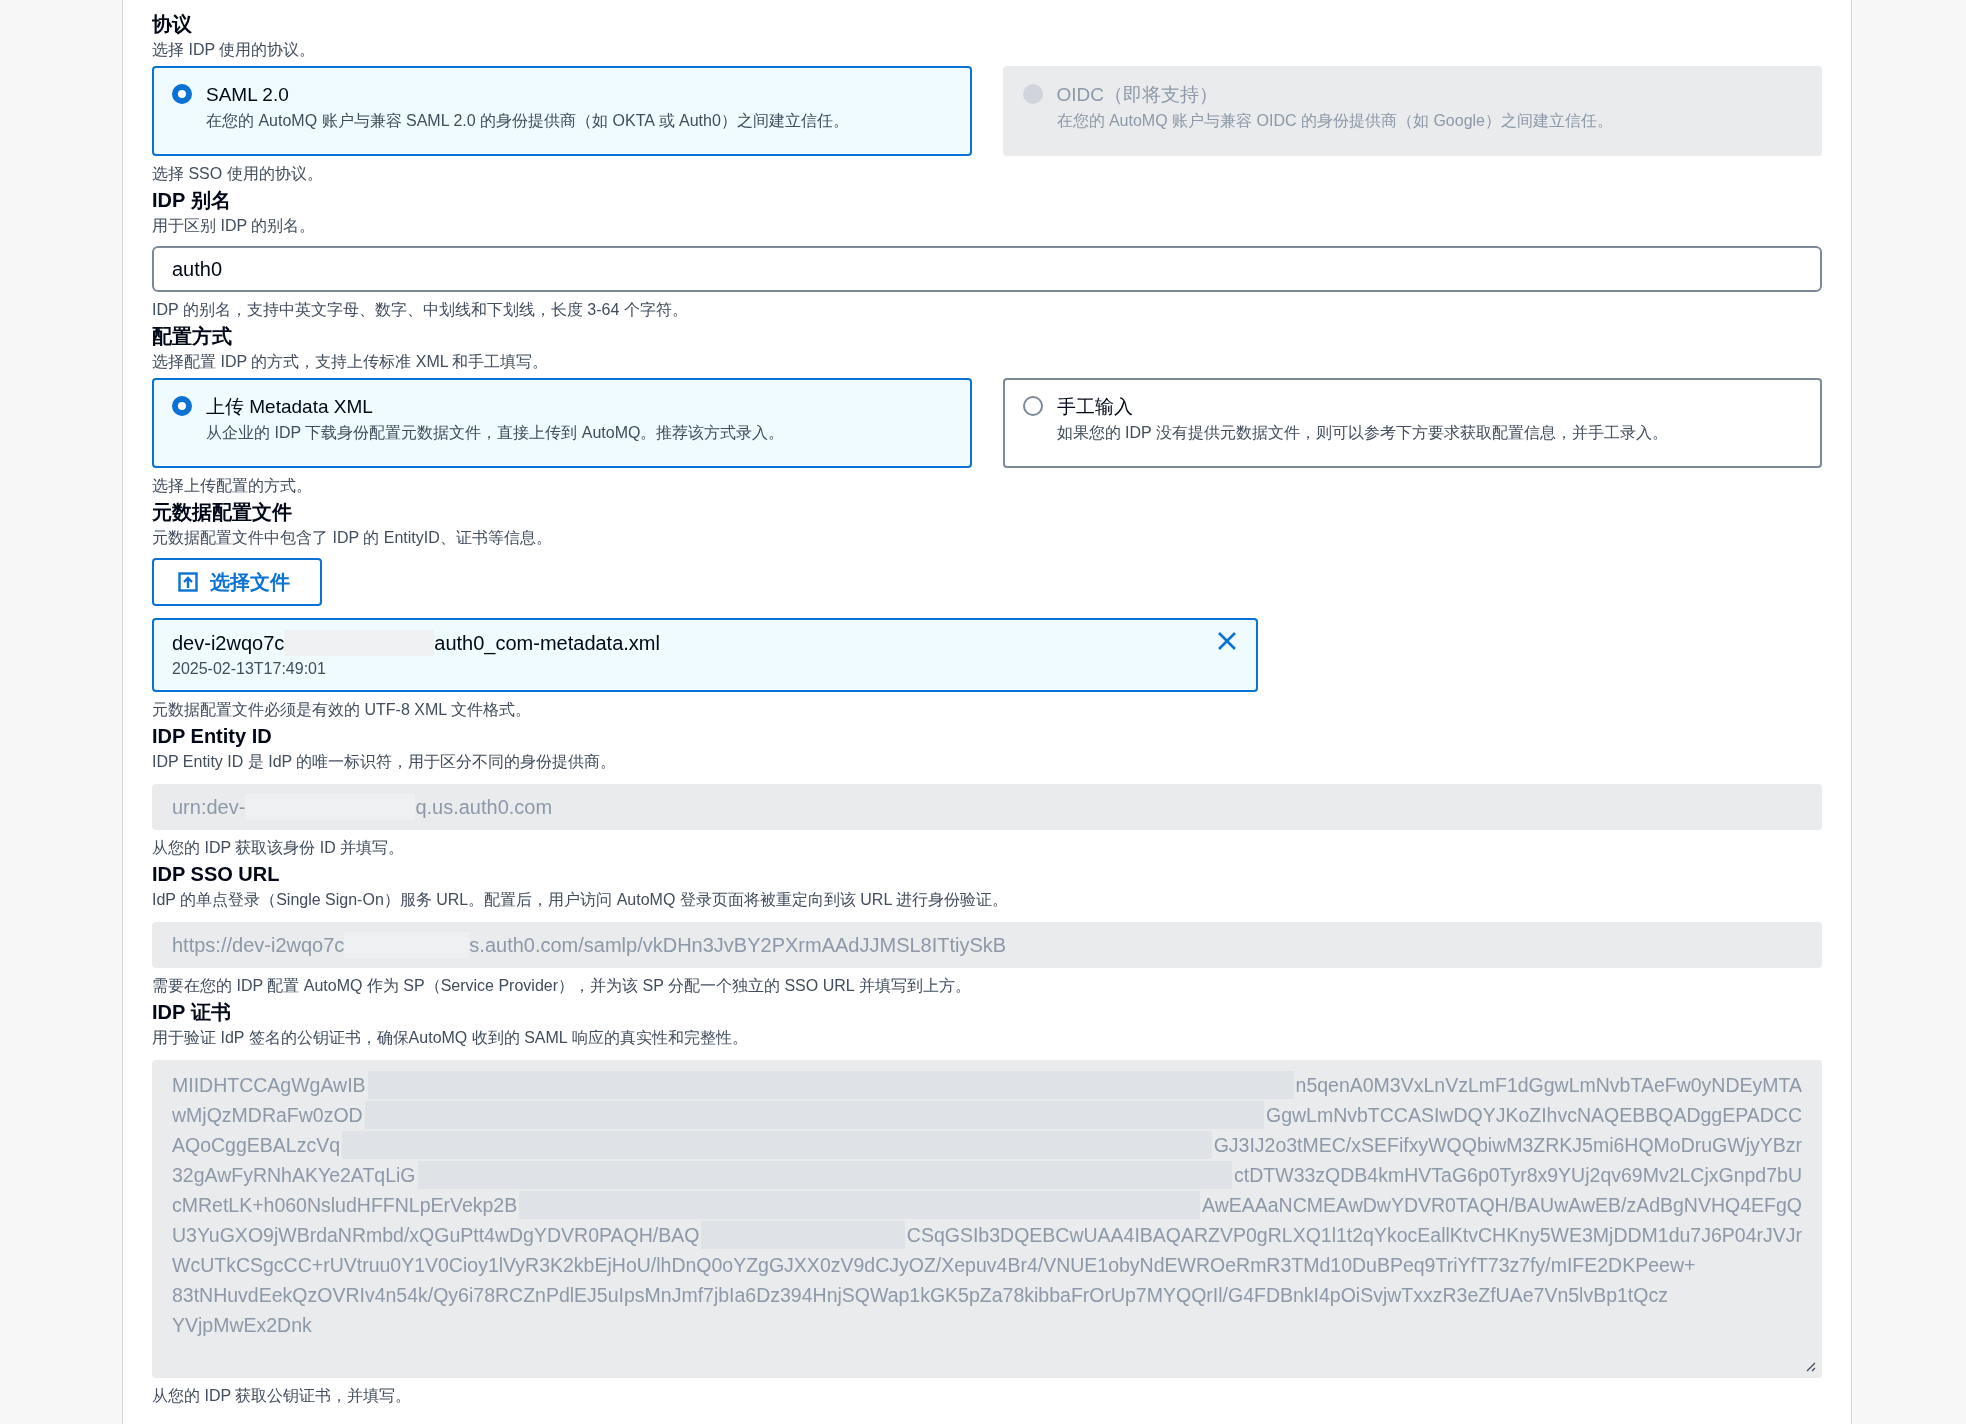 The image size is (1966, 1424). What do you see at coordinates (238, 174) in the screenshot?
I see `section-hint: 选择 SSO 使用的协议。` at bounding box center [238, 174].